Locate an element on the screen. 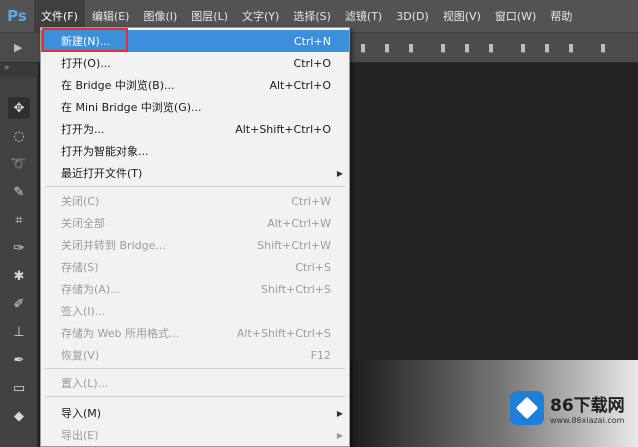 This screenshot has width=638, height=447. eyedropper-tool-icon: ✑ is located at coordinates (19, 248).